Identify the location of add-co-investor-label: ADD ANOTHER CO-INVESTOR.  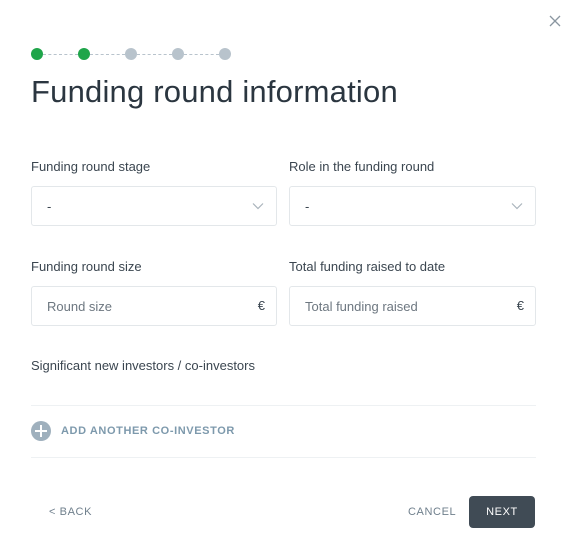
(148, 431).